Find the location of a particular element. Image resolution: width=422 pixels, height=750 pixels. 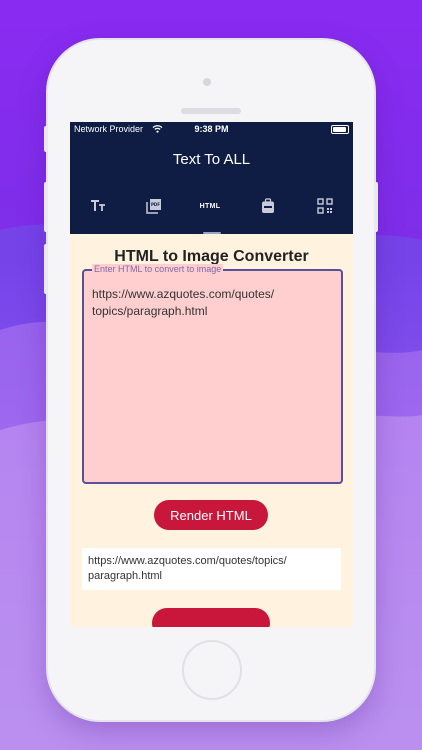

app-bar: Text To ALL PDF HTML is located at coordinates (211, 186).